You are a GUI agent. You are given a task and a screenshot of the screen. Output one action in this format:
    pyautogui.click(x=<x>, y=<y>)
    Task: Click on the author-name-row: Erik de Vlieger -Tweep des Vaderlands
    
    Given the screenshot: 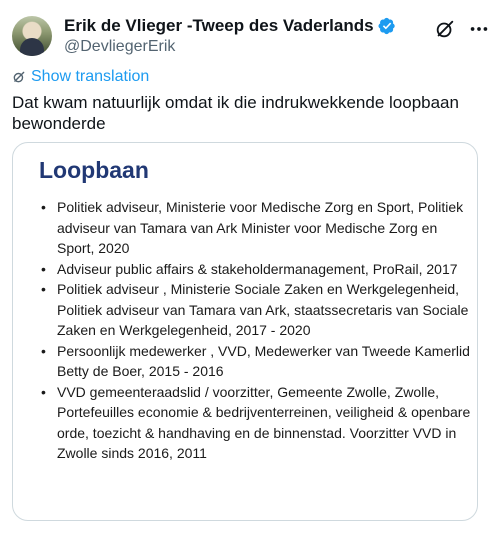 What is the action you would take?
    pyautogui.click(x=230, y=26)
    